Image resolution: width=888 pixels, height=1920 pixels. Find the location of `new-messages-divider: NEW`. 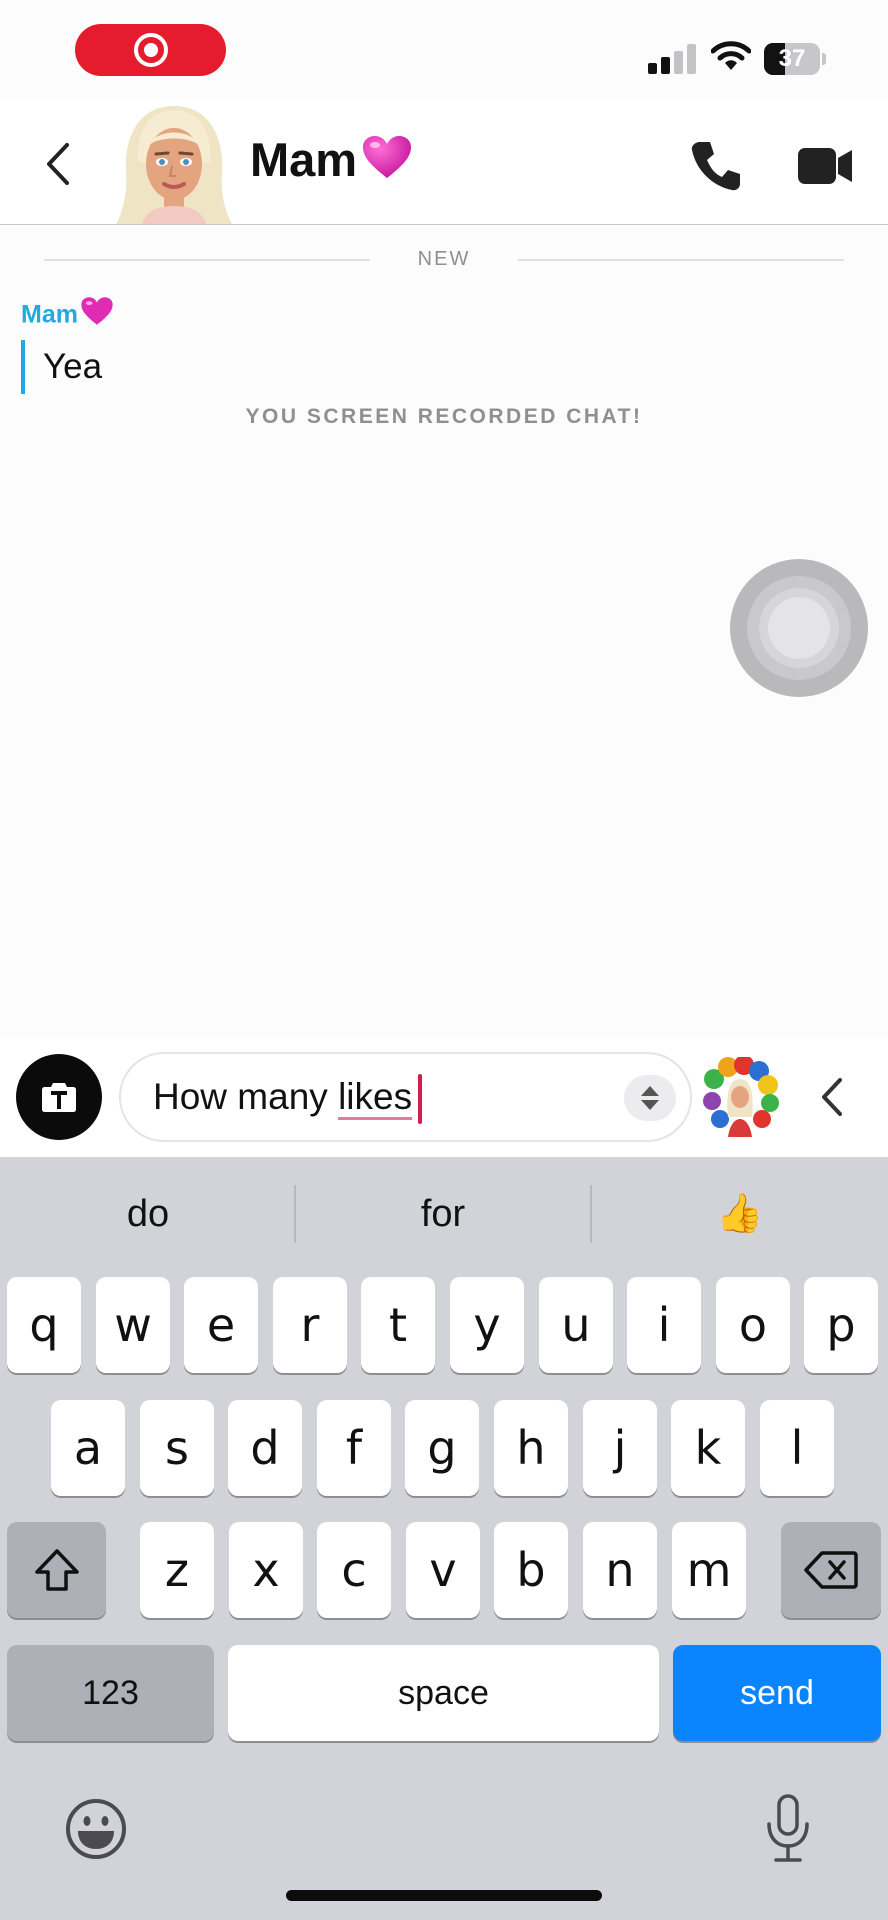

new-messages-divider: NEW is located at coordinates (444, 259).